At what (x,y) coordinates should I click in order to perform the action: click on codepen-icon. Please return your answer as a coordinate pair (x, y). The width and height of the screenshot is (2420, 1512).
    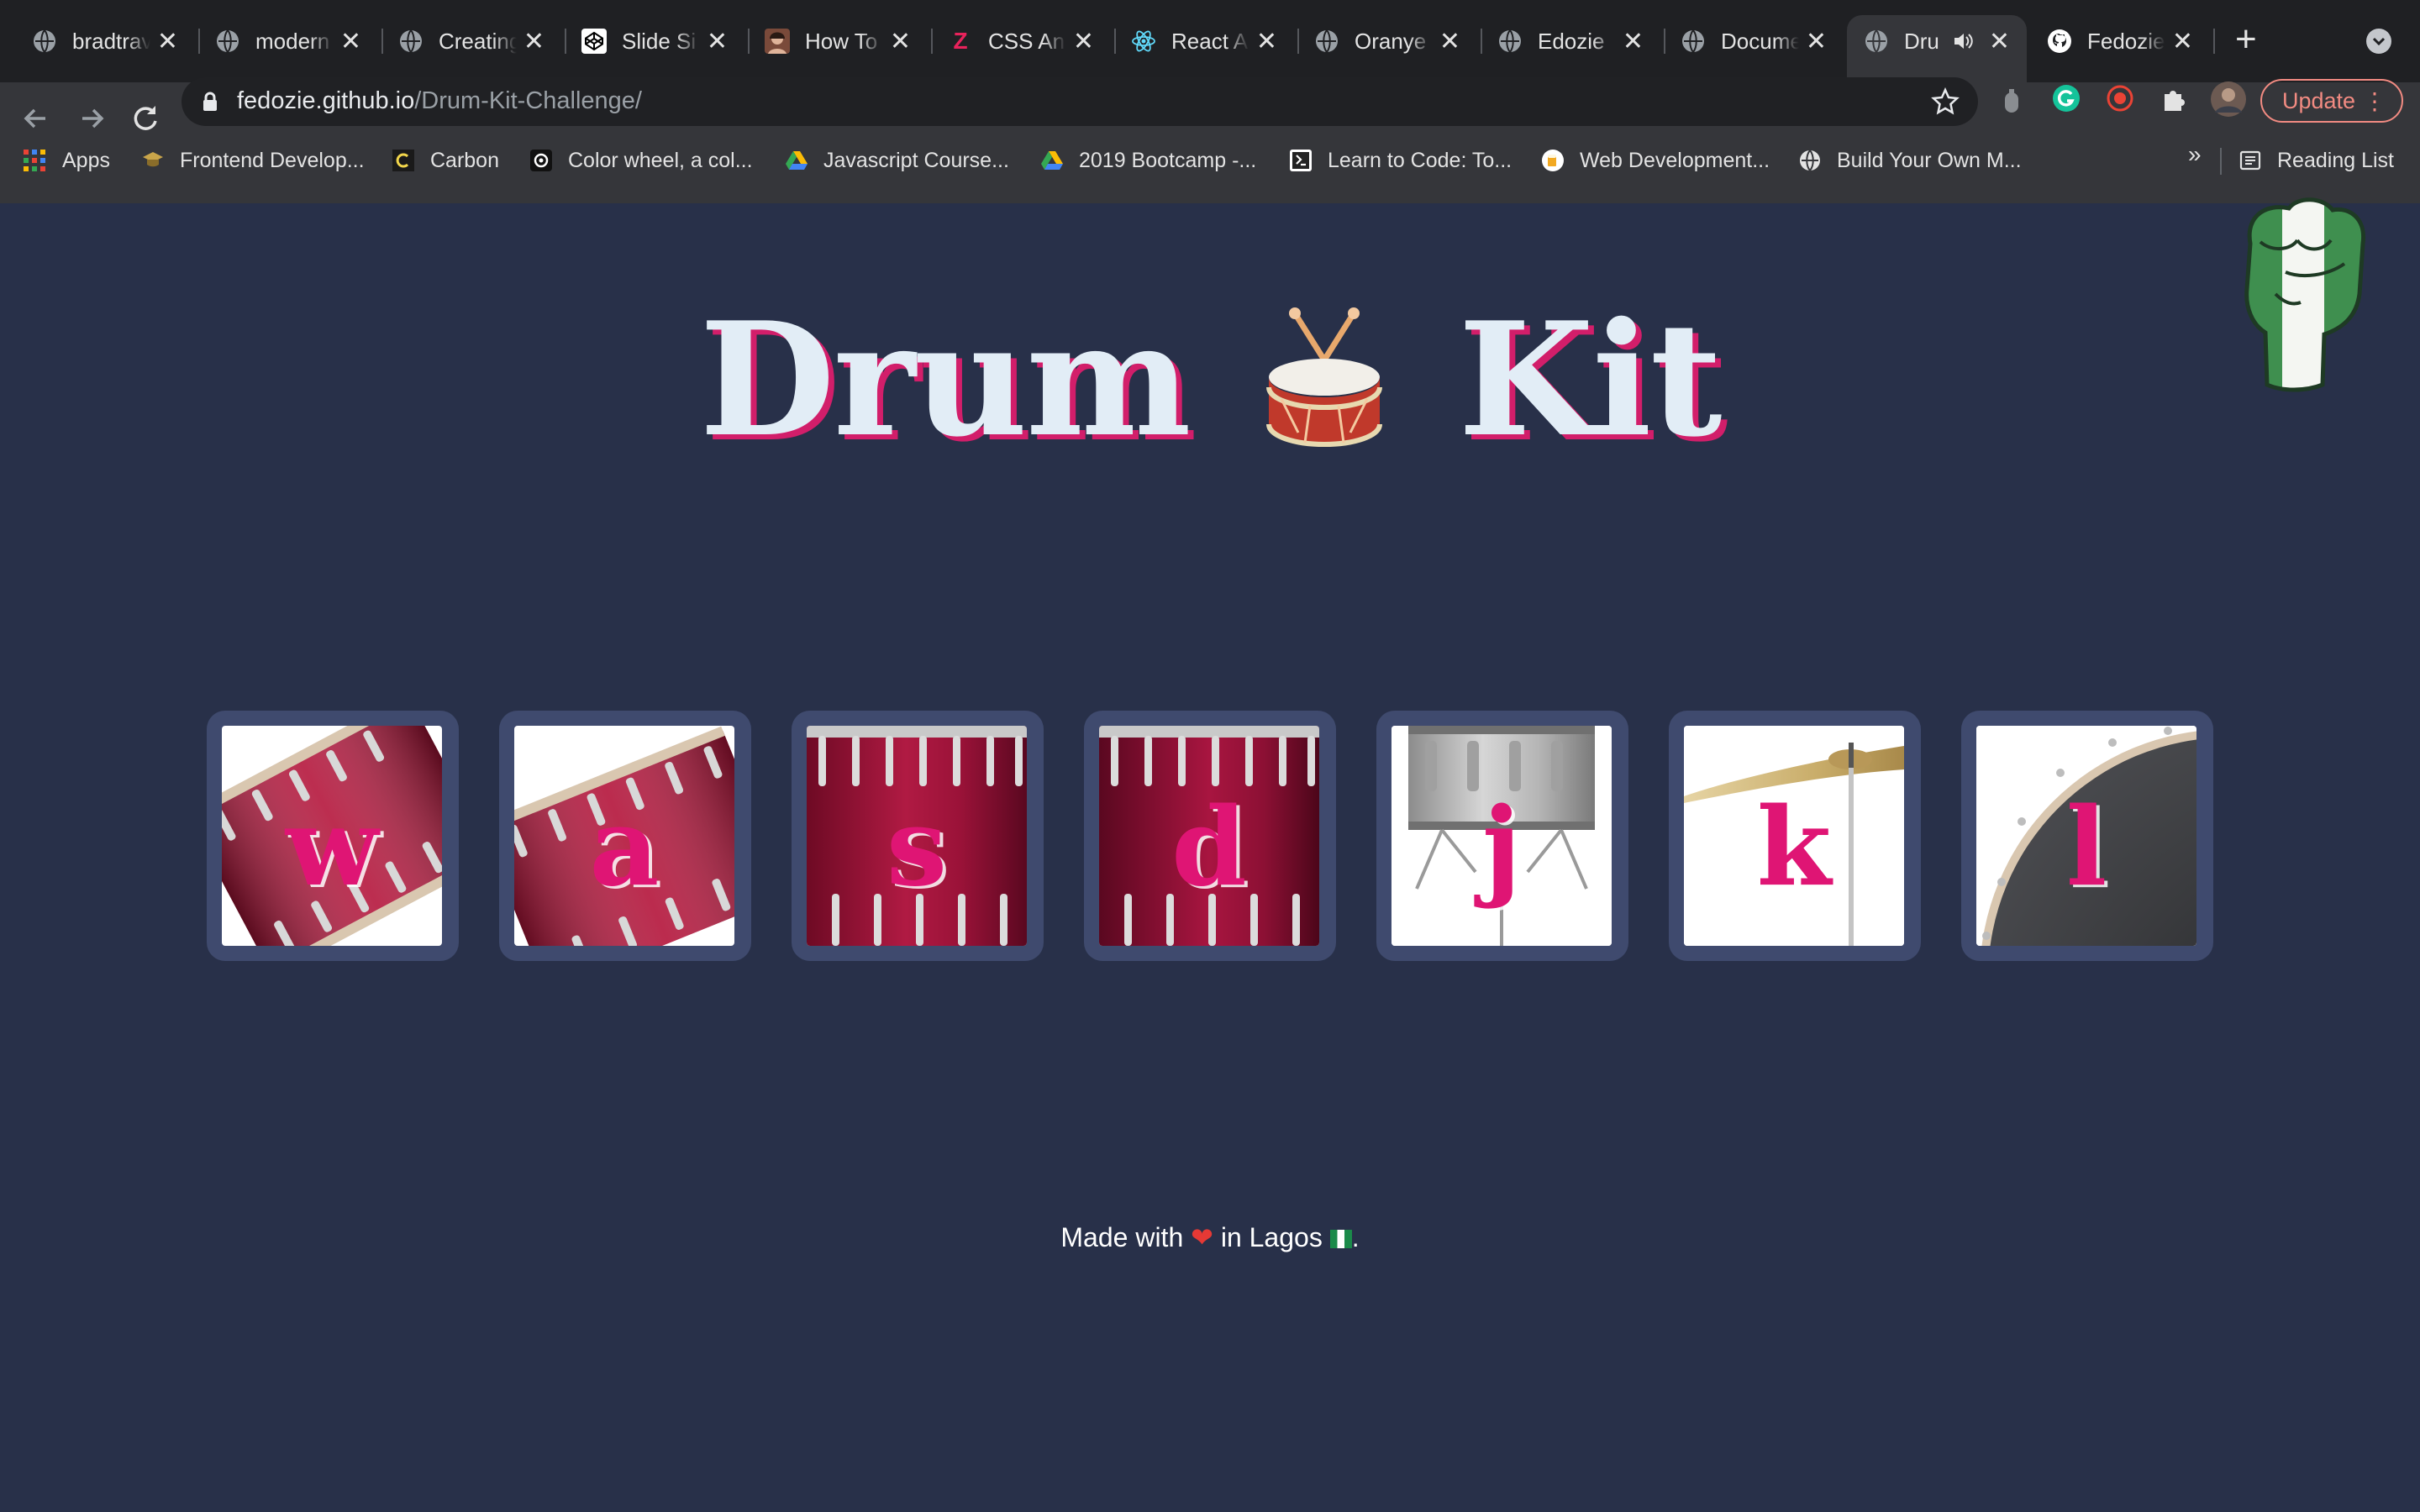
    Looking at the image, I should click on (594, 41).